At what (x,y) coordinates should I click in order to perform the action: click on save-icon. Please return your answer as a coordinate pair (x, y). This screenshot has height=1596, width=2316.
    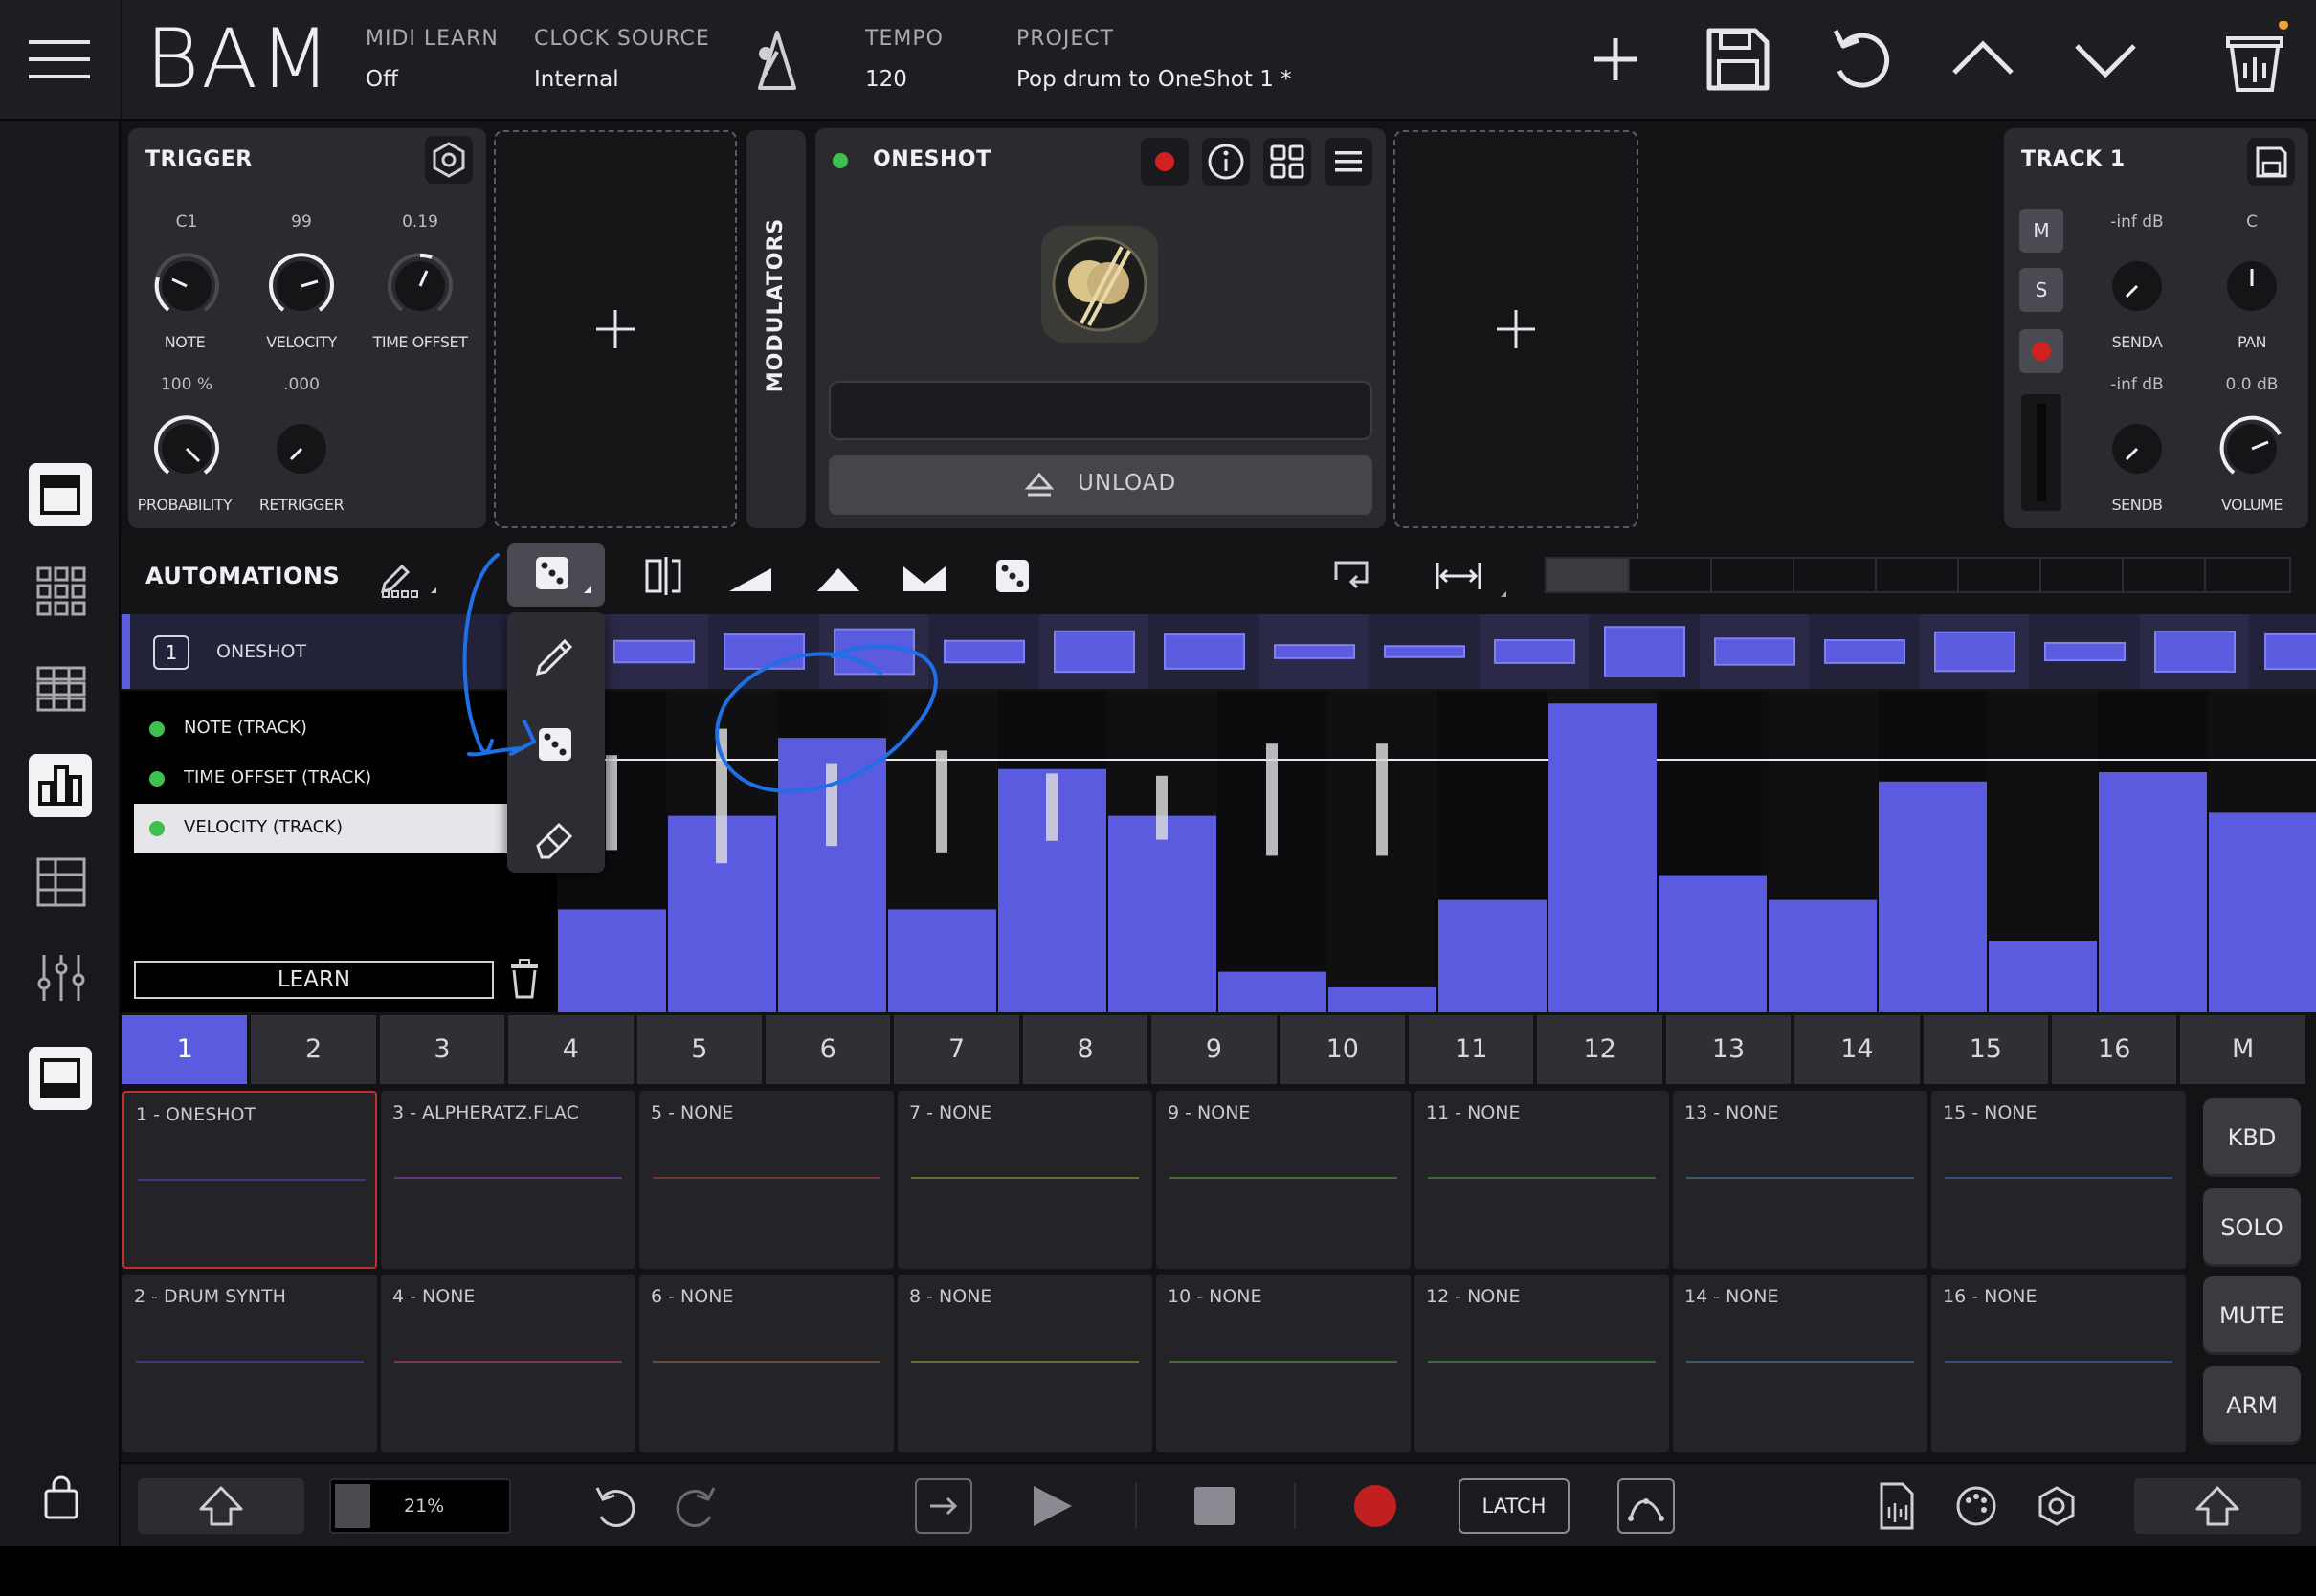
    Looking at the image, I should click on (1738, 60).